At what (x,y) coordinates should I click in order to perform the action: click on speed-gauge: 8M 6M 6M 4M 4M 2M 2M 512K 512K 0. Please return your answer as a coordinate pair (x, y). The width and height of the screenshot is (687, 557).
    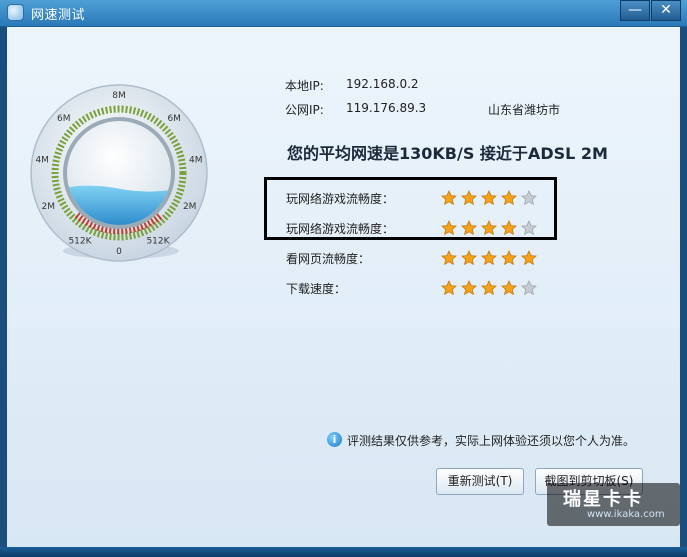
    Looking at the image, I should click on (119, 173).